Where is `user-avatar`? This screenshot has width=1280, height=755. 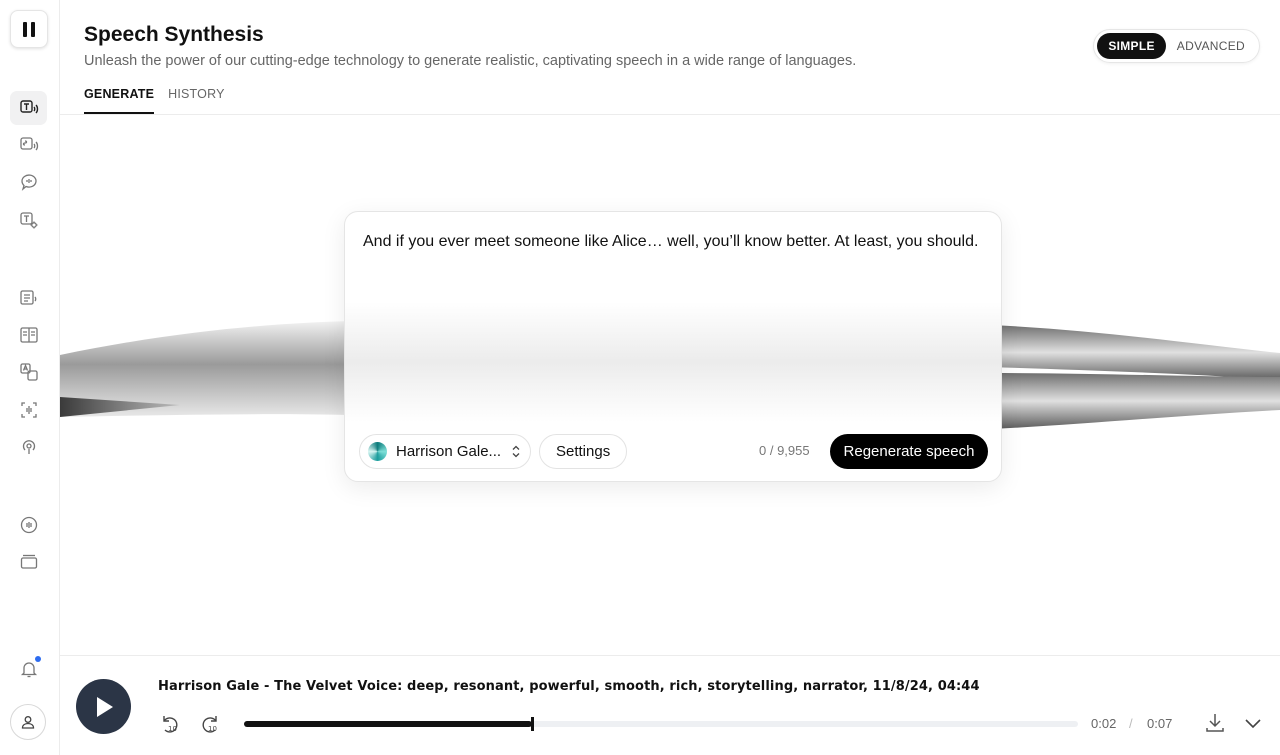 user-avatar is located at coordinates (28, 722).